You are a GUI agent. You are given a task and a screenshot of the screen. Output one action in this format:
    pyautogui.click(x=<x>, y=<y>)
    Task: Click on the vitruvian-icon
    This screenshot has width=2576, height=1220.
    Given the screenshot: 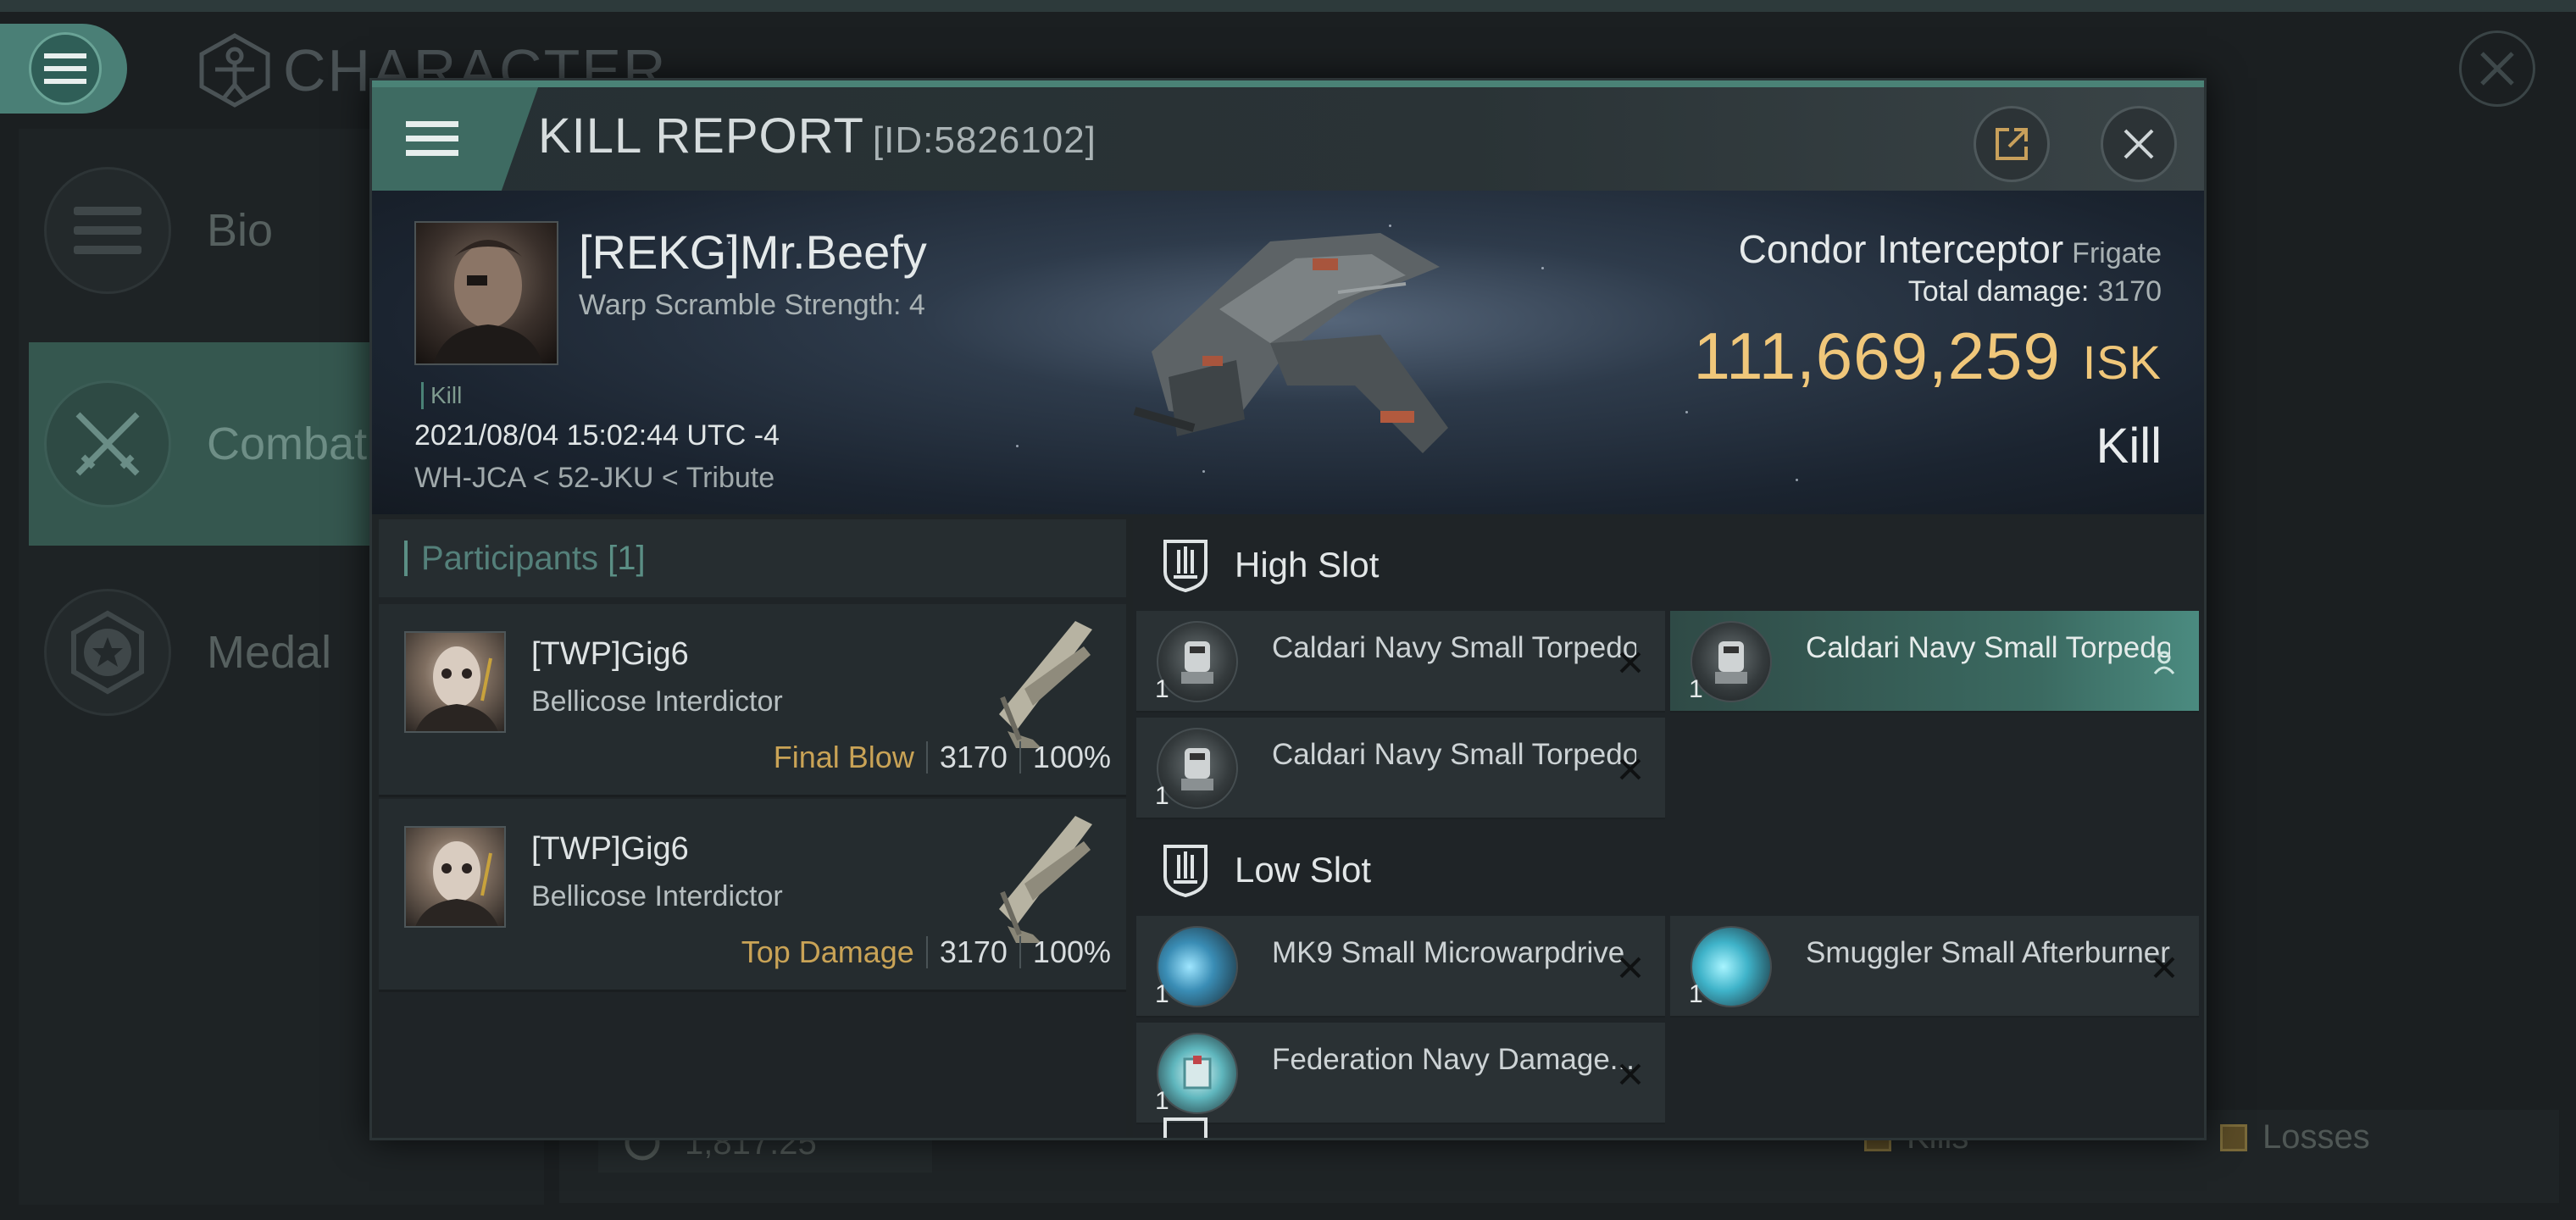 What is the action you would take?
    pyautogui.click(x=234, y=70)
    